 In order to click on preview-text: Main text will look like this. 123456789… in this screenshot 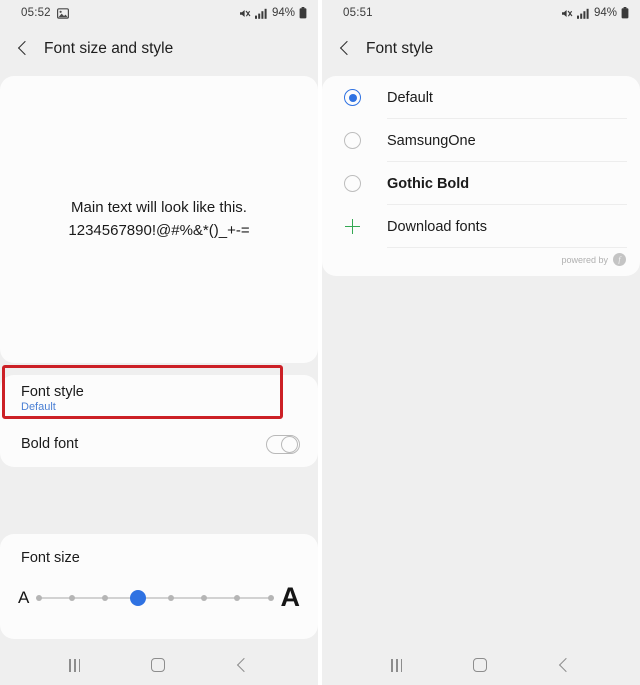, I will do `click(158, 219)`.